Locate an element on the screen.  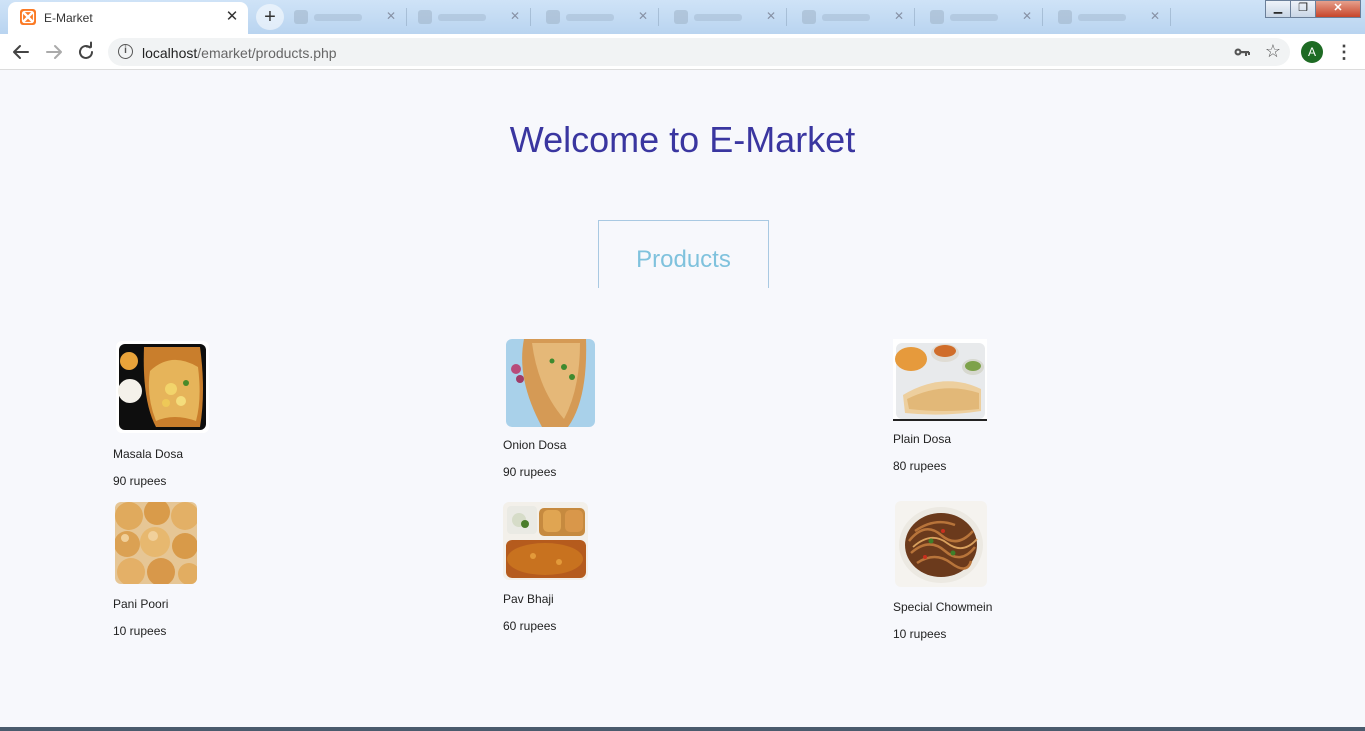
product-card: Pav Bhaji 60 rupees is located at coordinates (603, 571).